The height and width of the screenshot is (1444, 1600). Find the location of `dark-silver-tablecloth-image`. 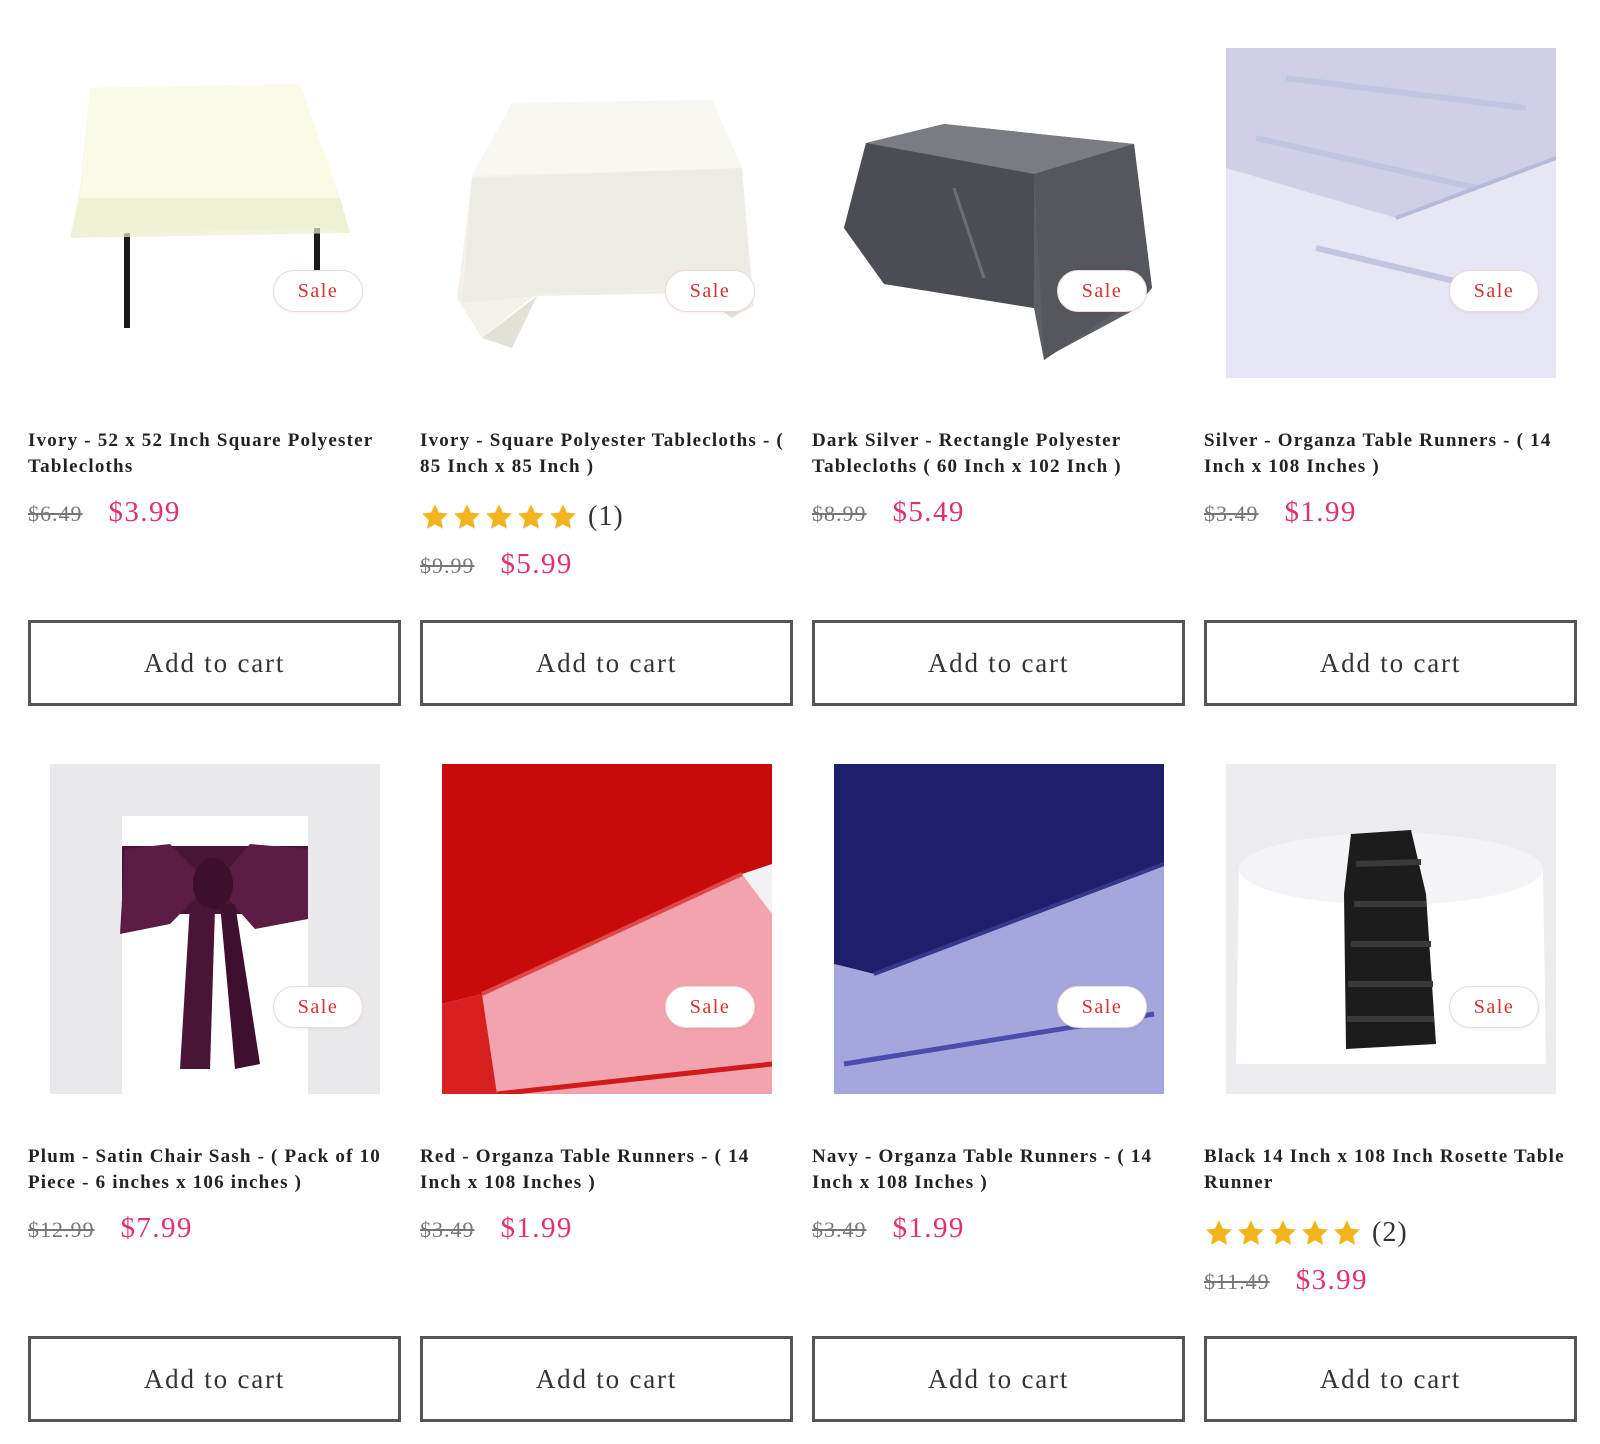

dark-silver-tablecloth-image is located at coordinates (998, 213).